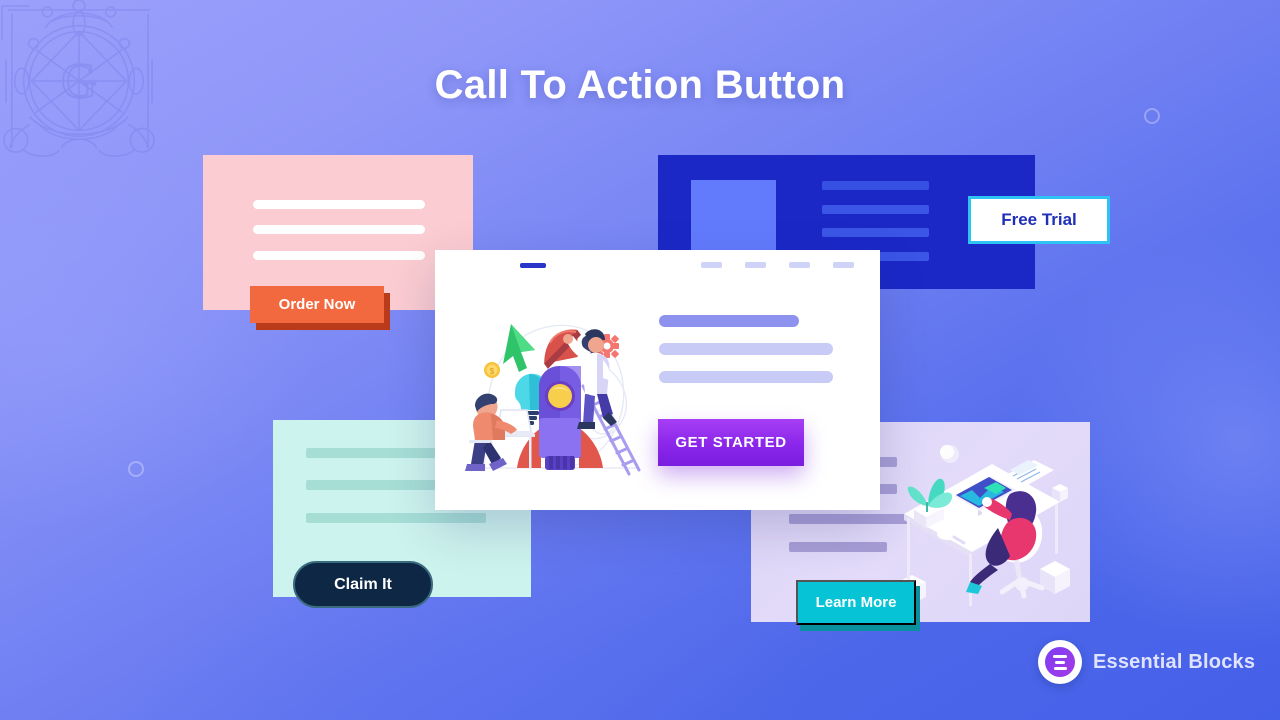  I want to click on learn-more-button: Learn More, so click(856, 602).